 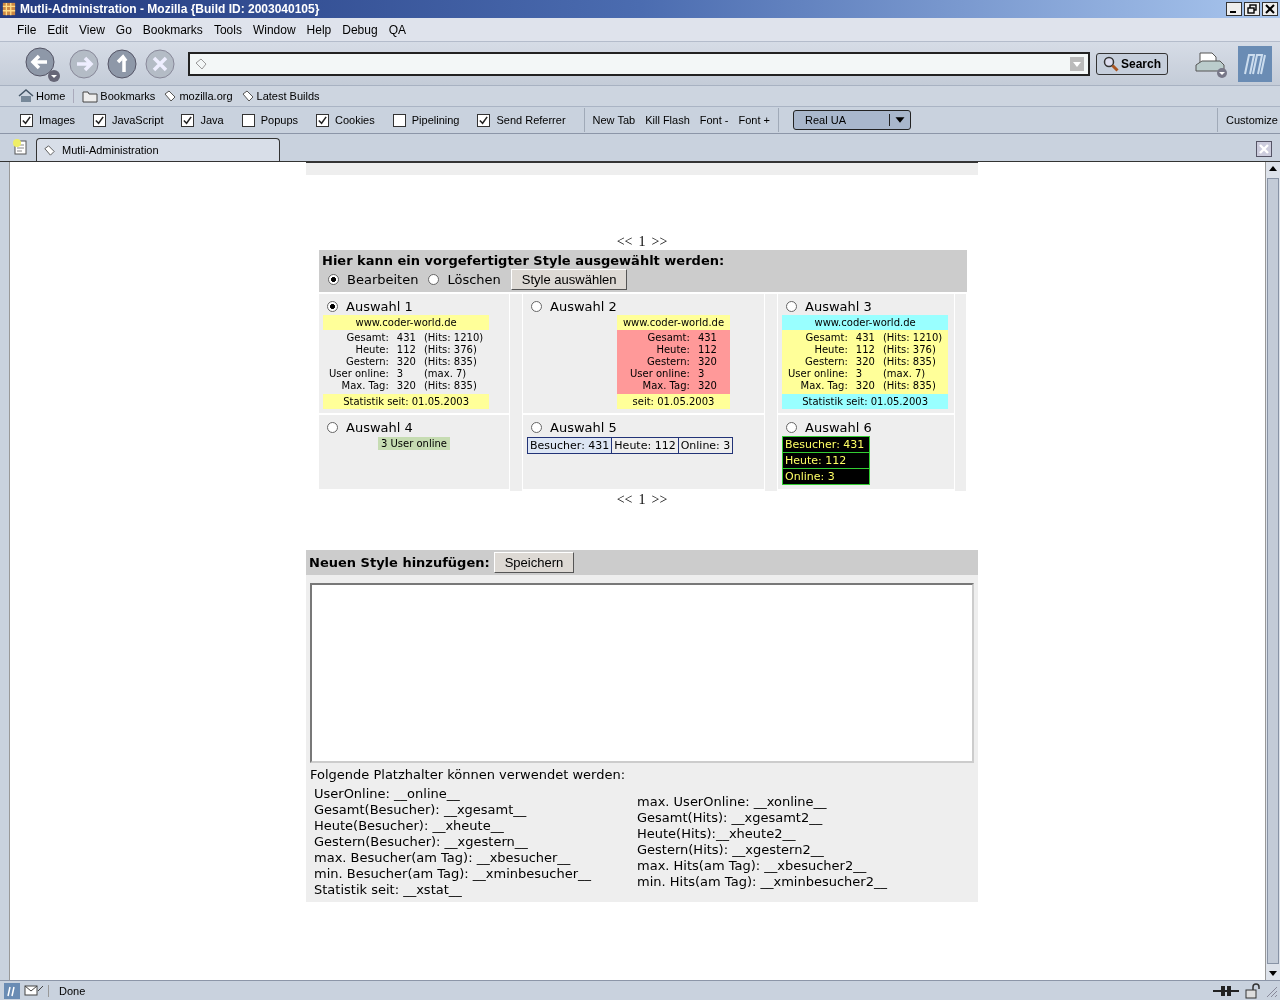 I want to click on toolbar-button: New Tab, so click(x=614, y=120).